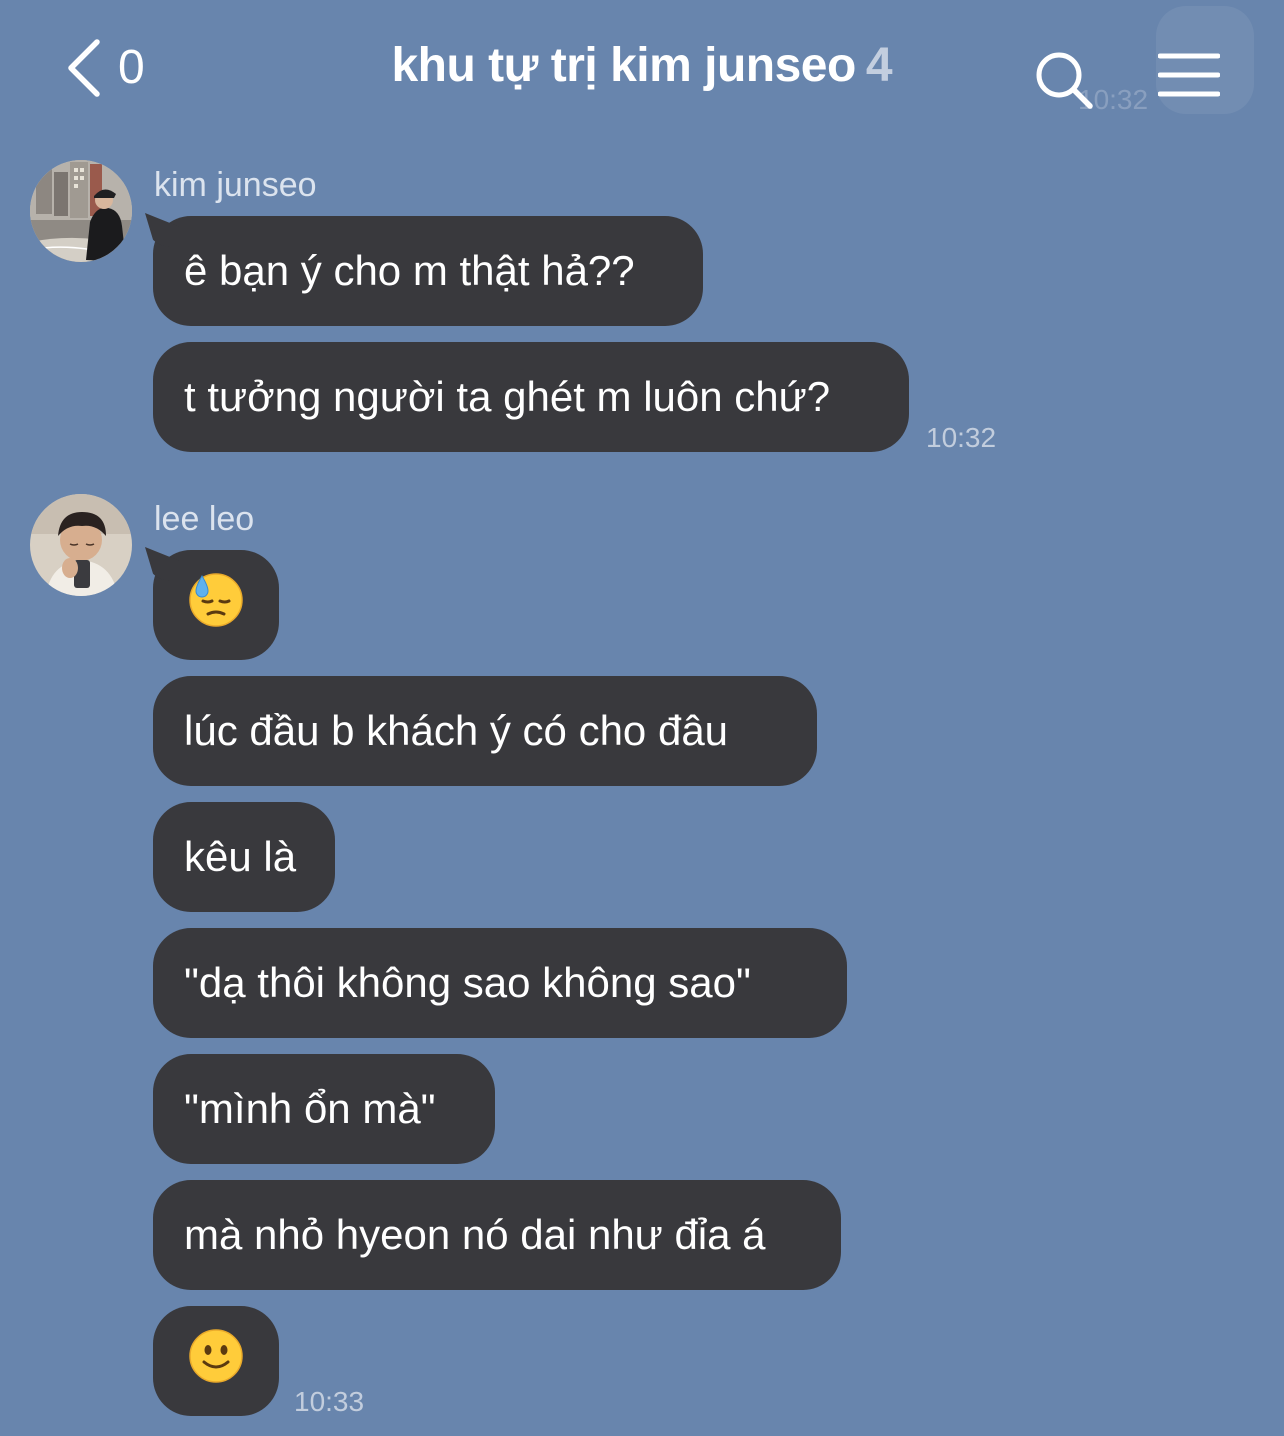 This screenshot has width=1284, height=1436. What do you see at coordinates (240, 856) in the screenshot?
I see `message-text: kêu là` at bounding box center [240, 856].